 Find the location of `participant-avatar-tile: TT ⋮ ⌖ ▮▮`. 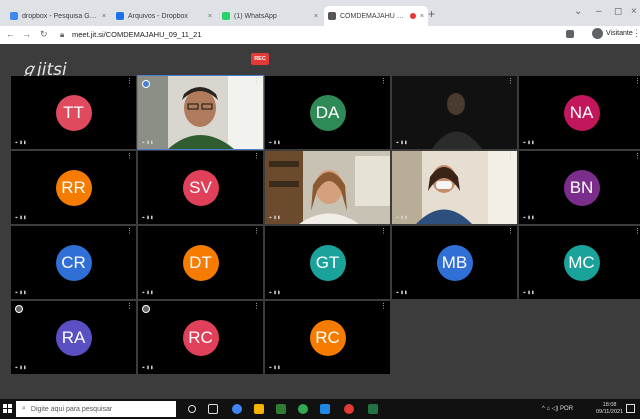

participant-avatar-tile: TT ⋮ ⌖ ▮▮ is located at coordinates (73, 112).